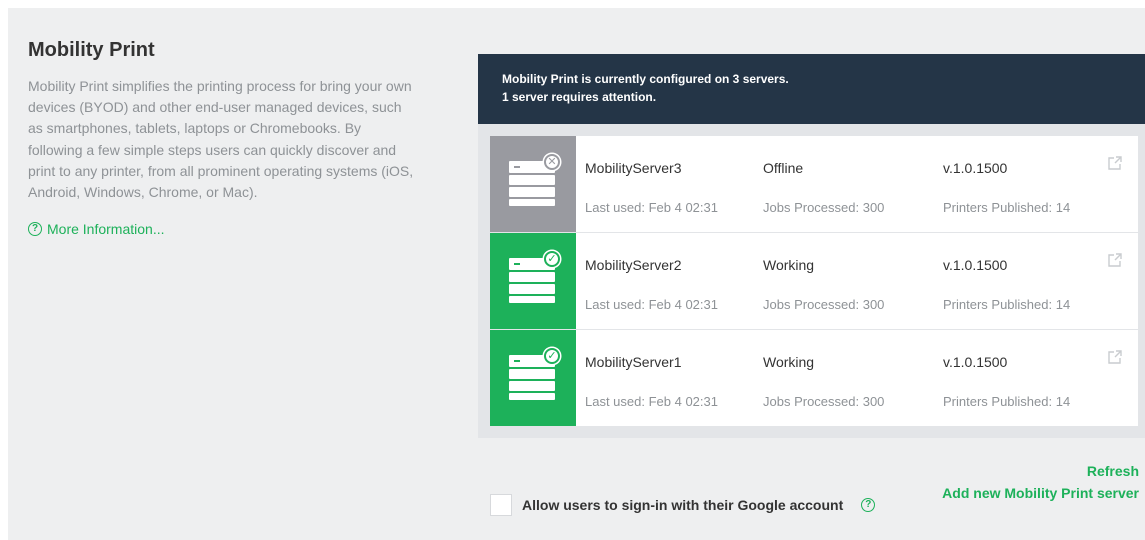 This screenshot has width=1145, height=540. Describe the element at coordinates (1040, 493) in the screenshot. I see `add-server-link: Add new Mobility Print server` at that location.